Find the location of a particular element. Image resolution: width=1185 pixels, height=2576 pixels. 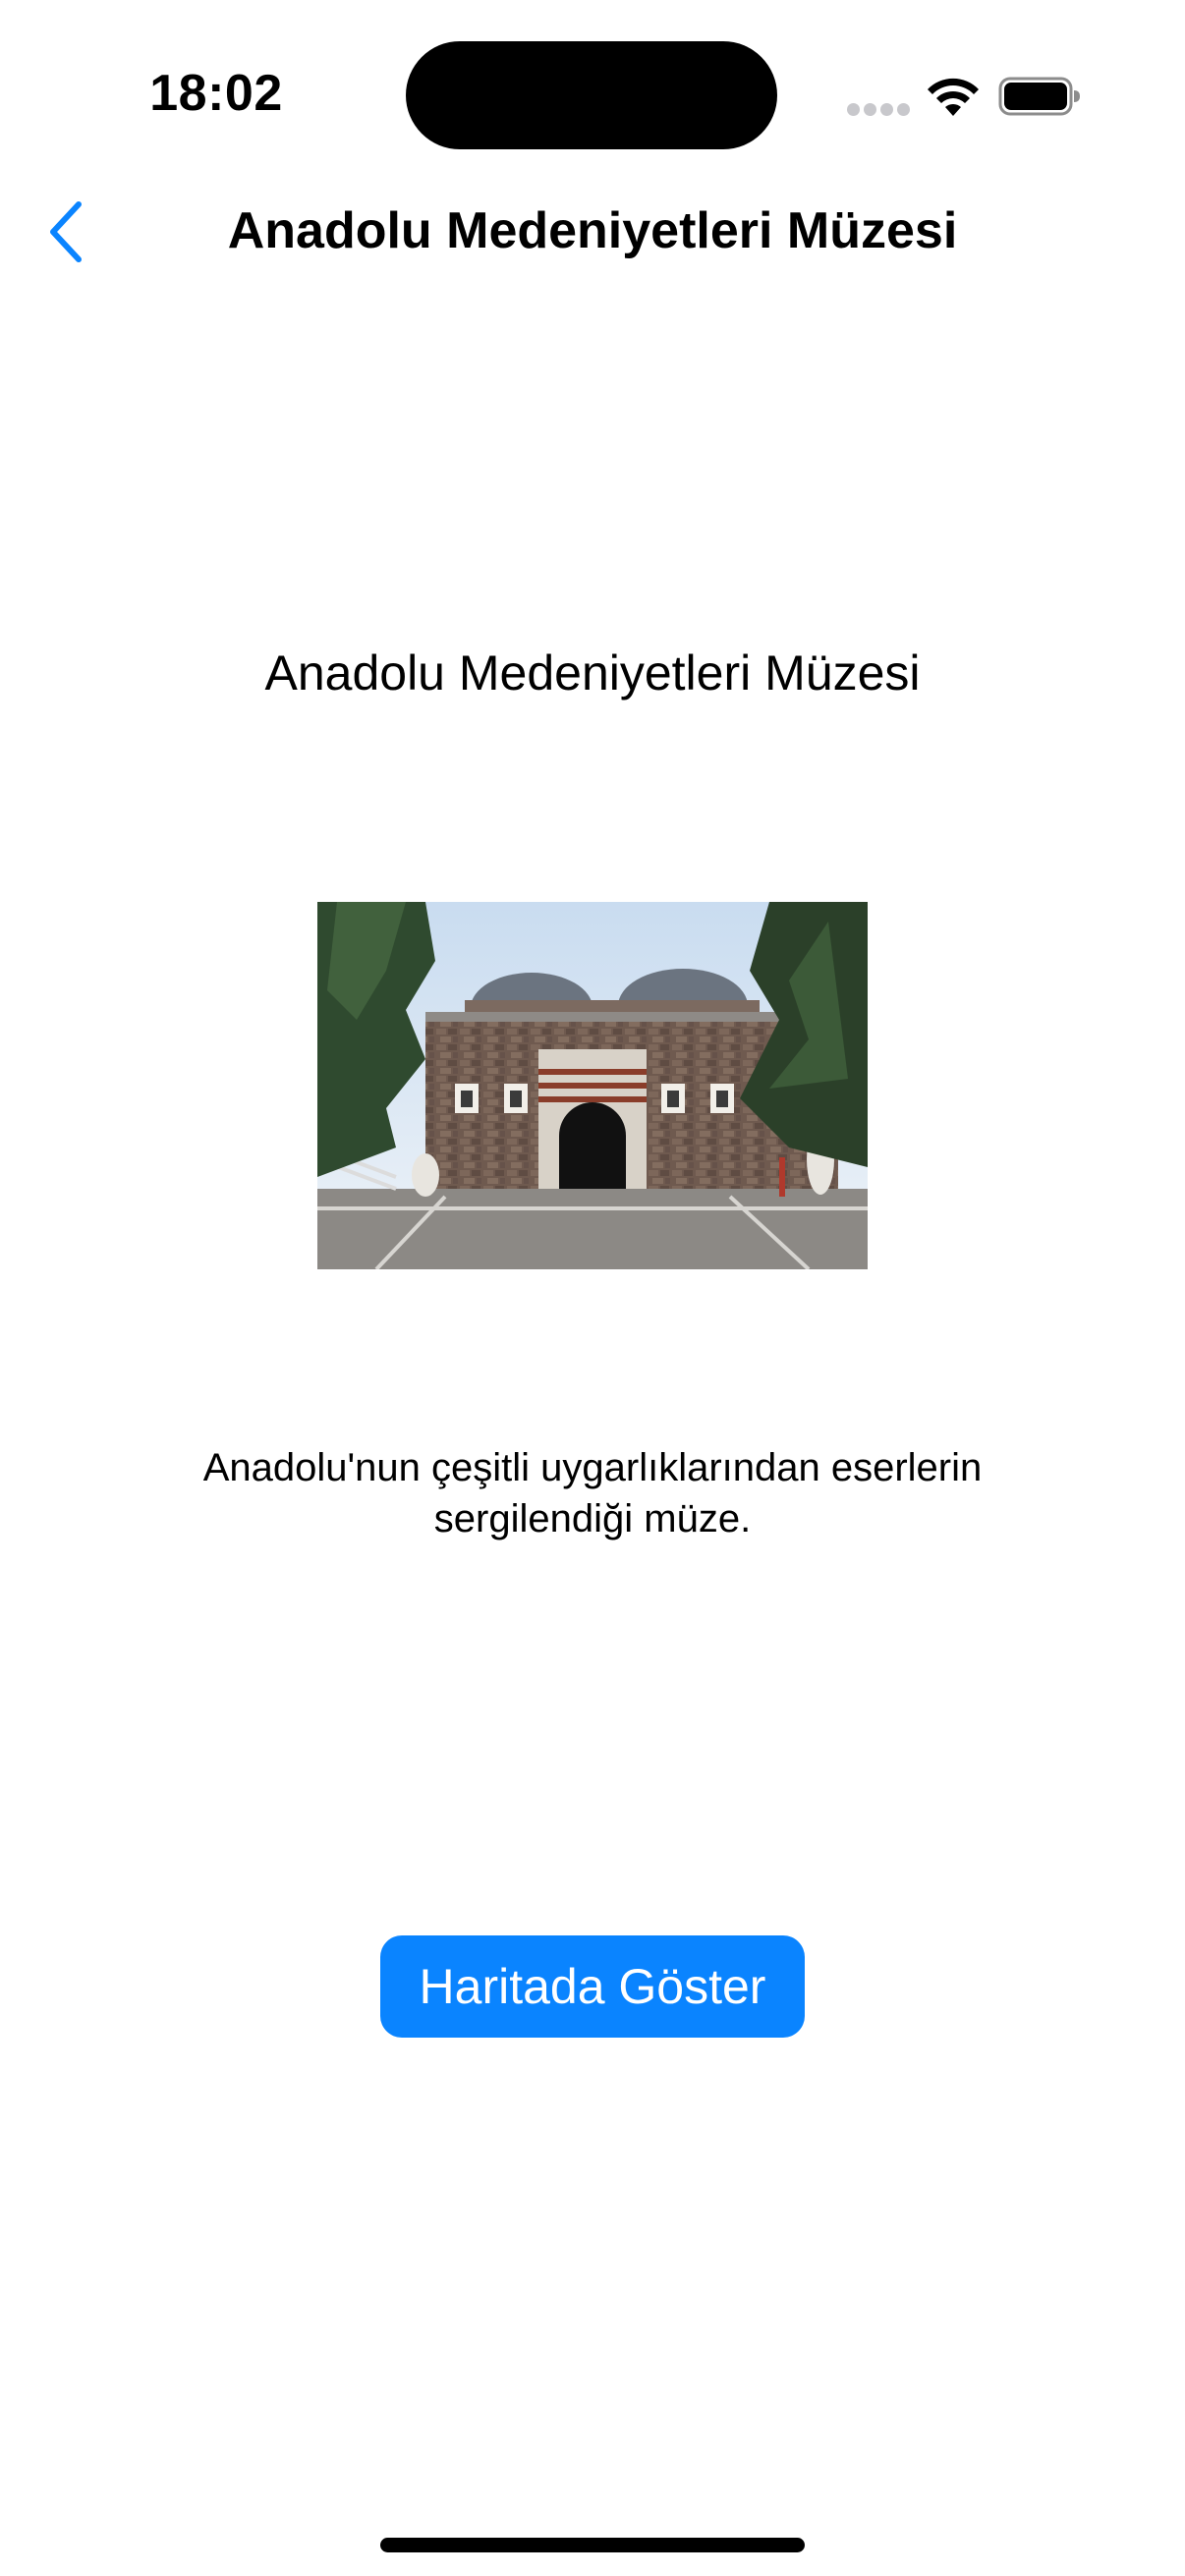

battery-icon is located at coordinates (1039, 96).